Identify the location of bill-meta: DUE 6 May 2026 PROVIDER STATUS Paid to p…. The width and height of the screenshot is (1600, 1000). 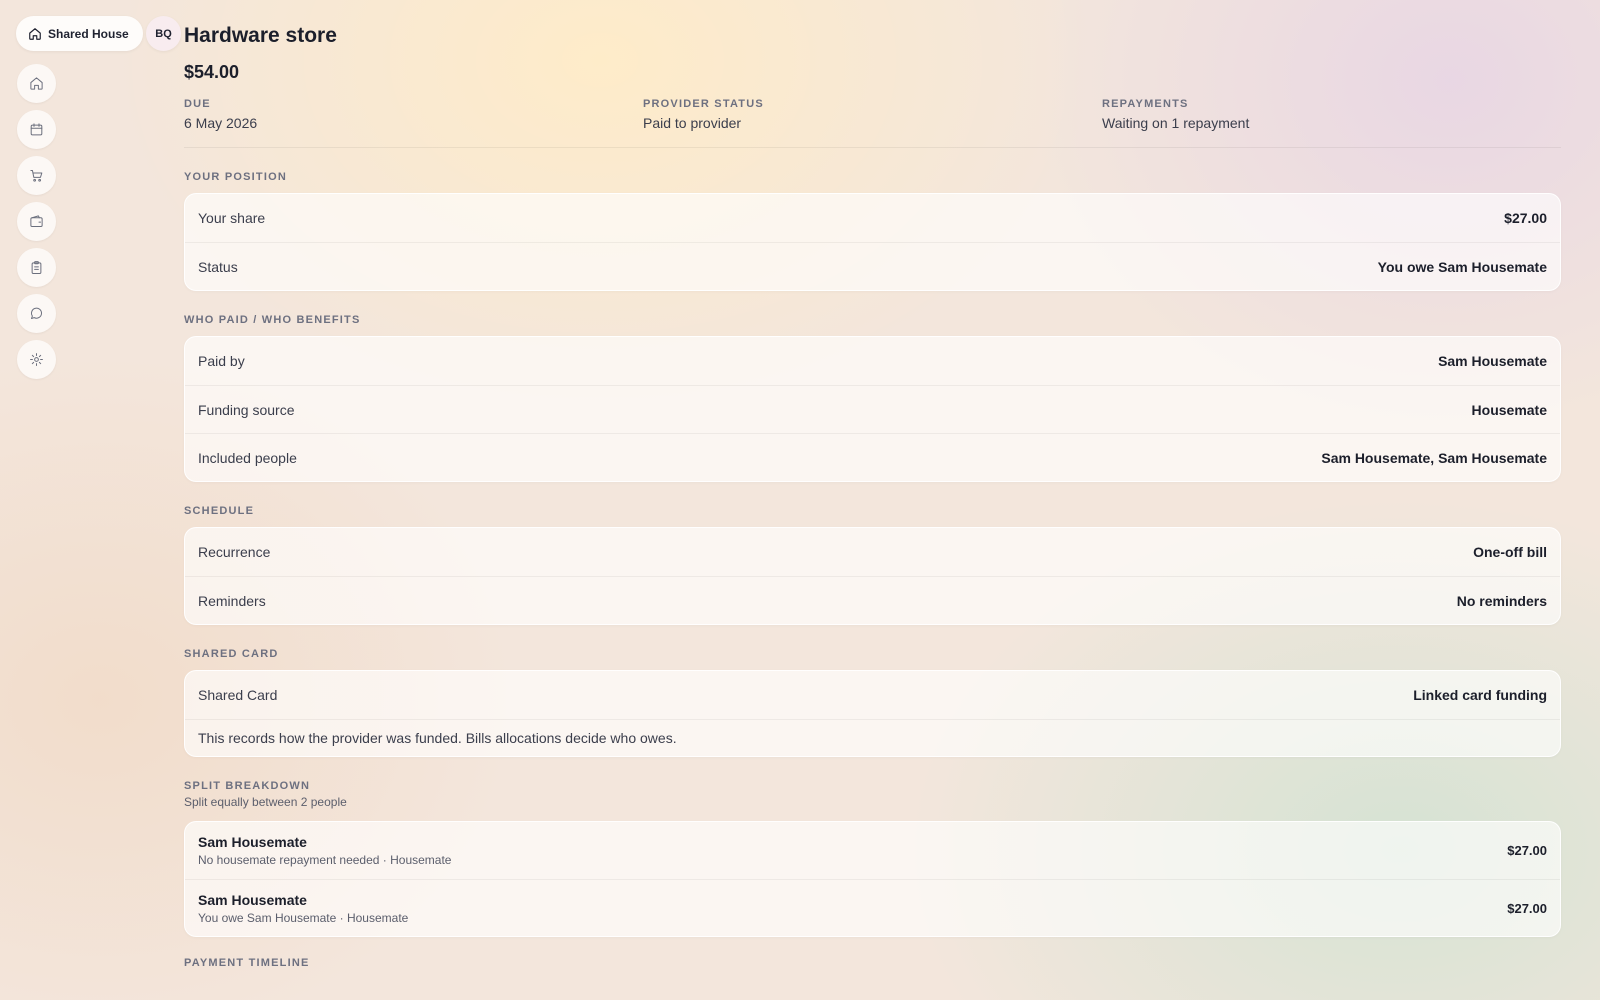
(872, 123).